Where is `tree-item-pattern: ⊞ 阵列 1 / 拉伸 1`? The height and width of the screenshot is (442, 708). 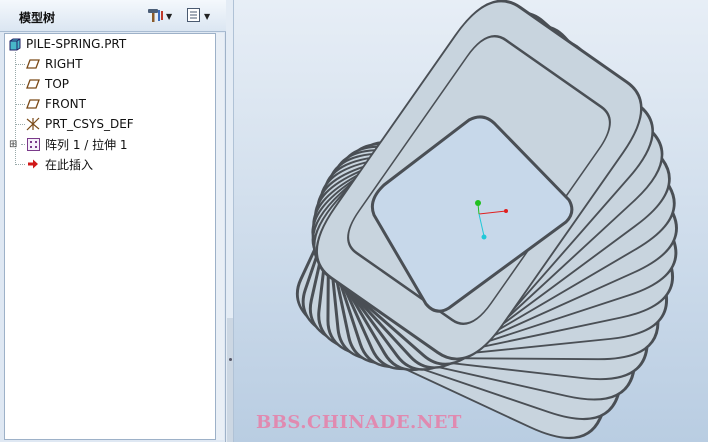 tree-item-pattern: ⊞ 阵列 1 / 拉伸 1 is located at coordinates (68, 144).